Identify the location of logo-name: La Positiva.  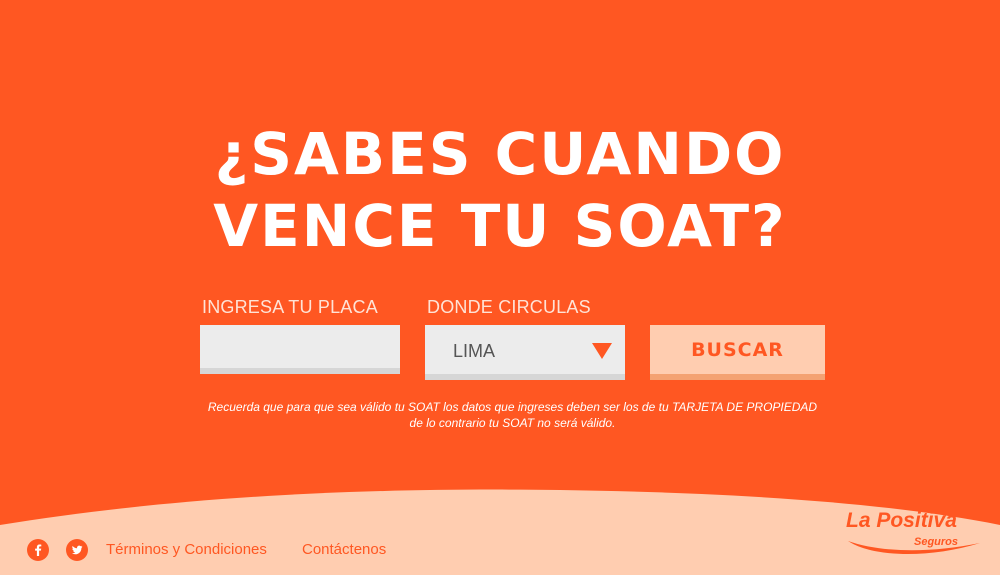
(901, 520).